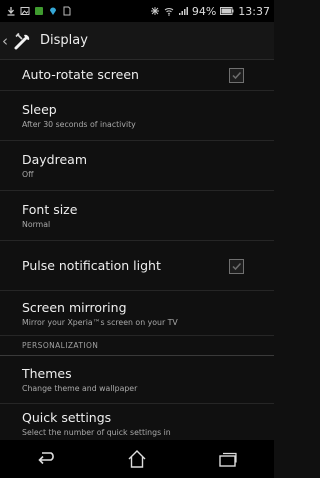  What do you see at coordinates (154, 11) in the screenshot?
I see `nfc-icon` at bounding box center [154, 11].